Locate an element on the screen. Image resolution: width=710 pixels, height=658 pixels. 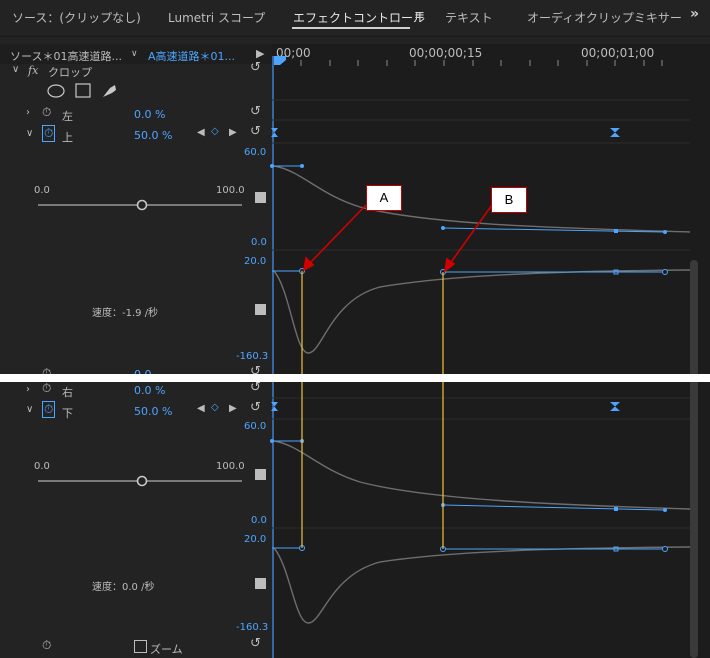
playhead-handle is located at coordinates (280, 60).